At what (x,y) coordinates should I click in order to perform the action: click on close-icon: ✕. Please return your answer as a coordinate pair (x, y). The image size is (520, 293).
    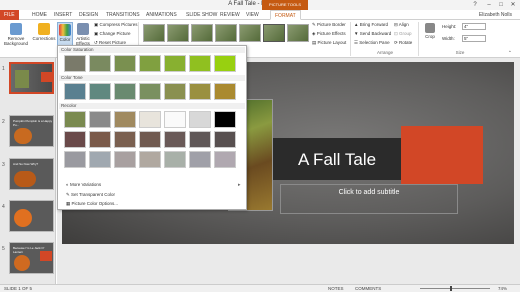
    Looking at the image, I should click on (513, 5).